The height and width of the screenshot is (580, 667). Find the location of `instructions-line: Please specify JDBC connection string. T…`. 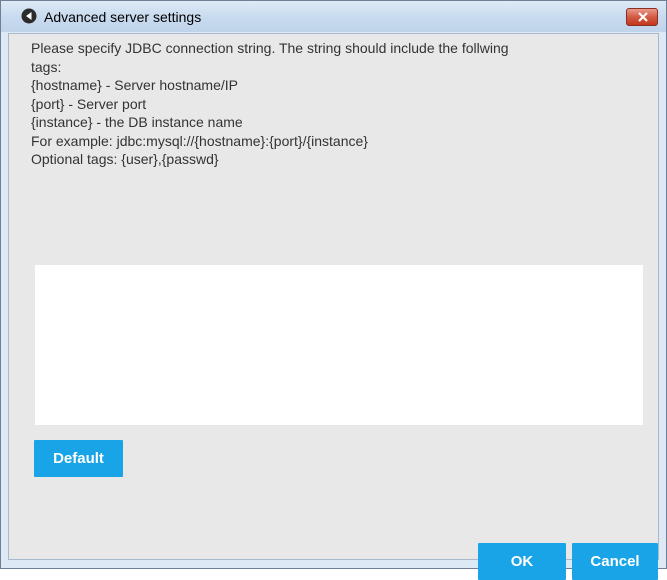

instructions-line: Please specify JDBC connection string. T… is located at coordinates (270, 48).